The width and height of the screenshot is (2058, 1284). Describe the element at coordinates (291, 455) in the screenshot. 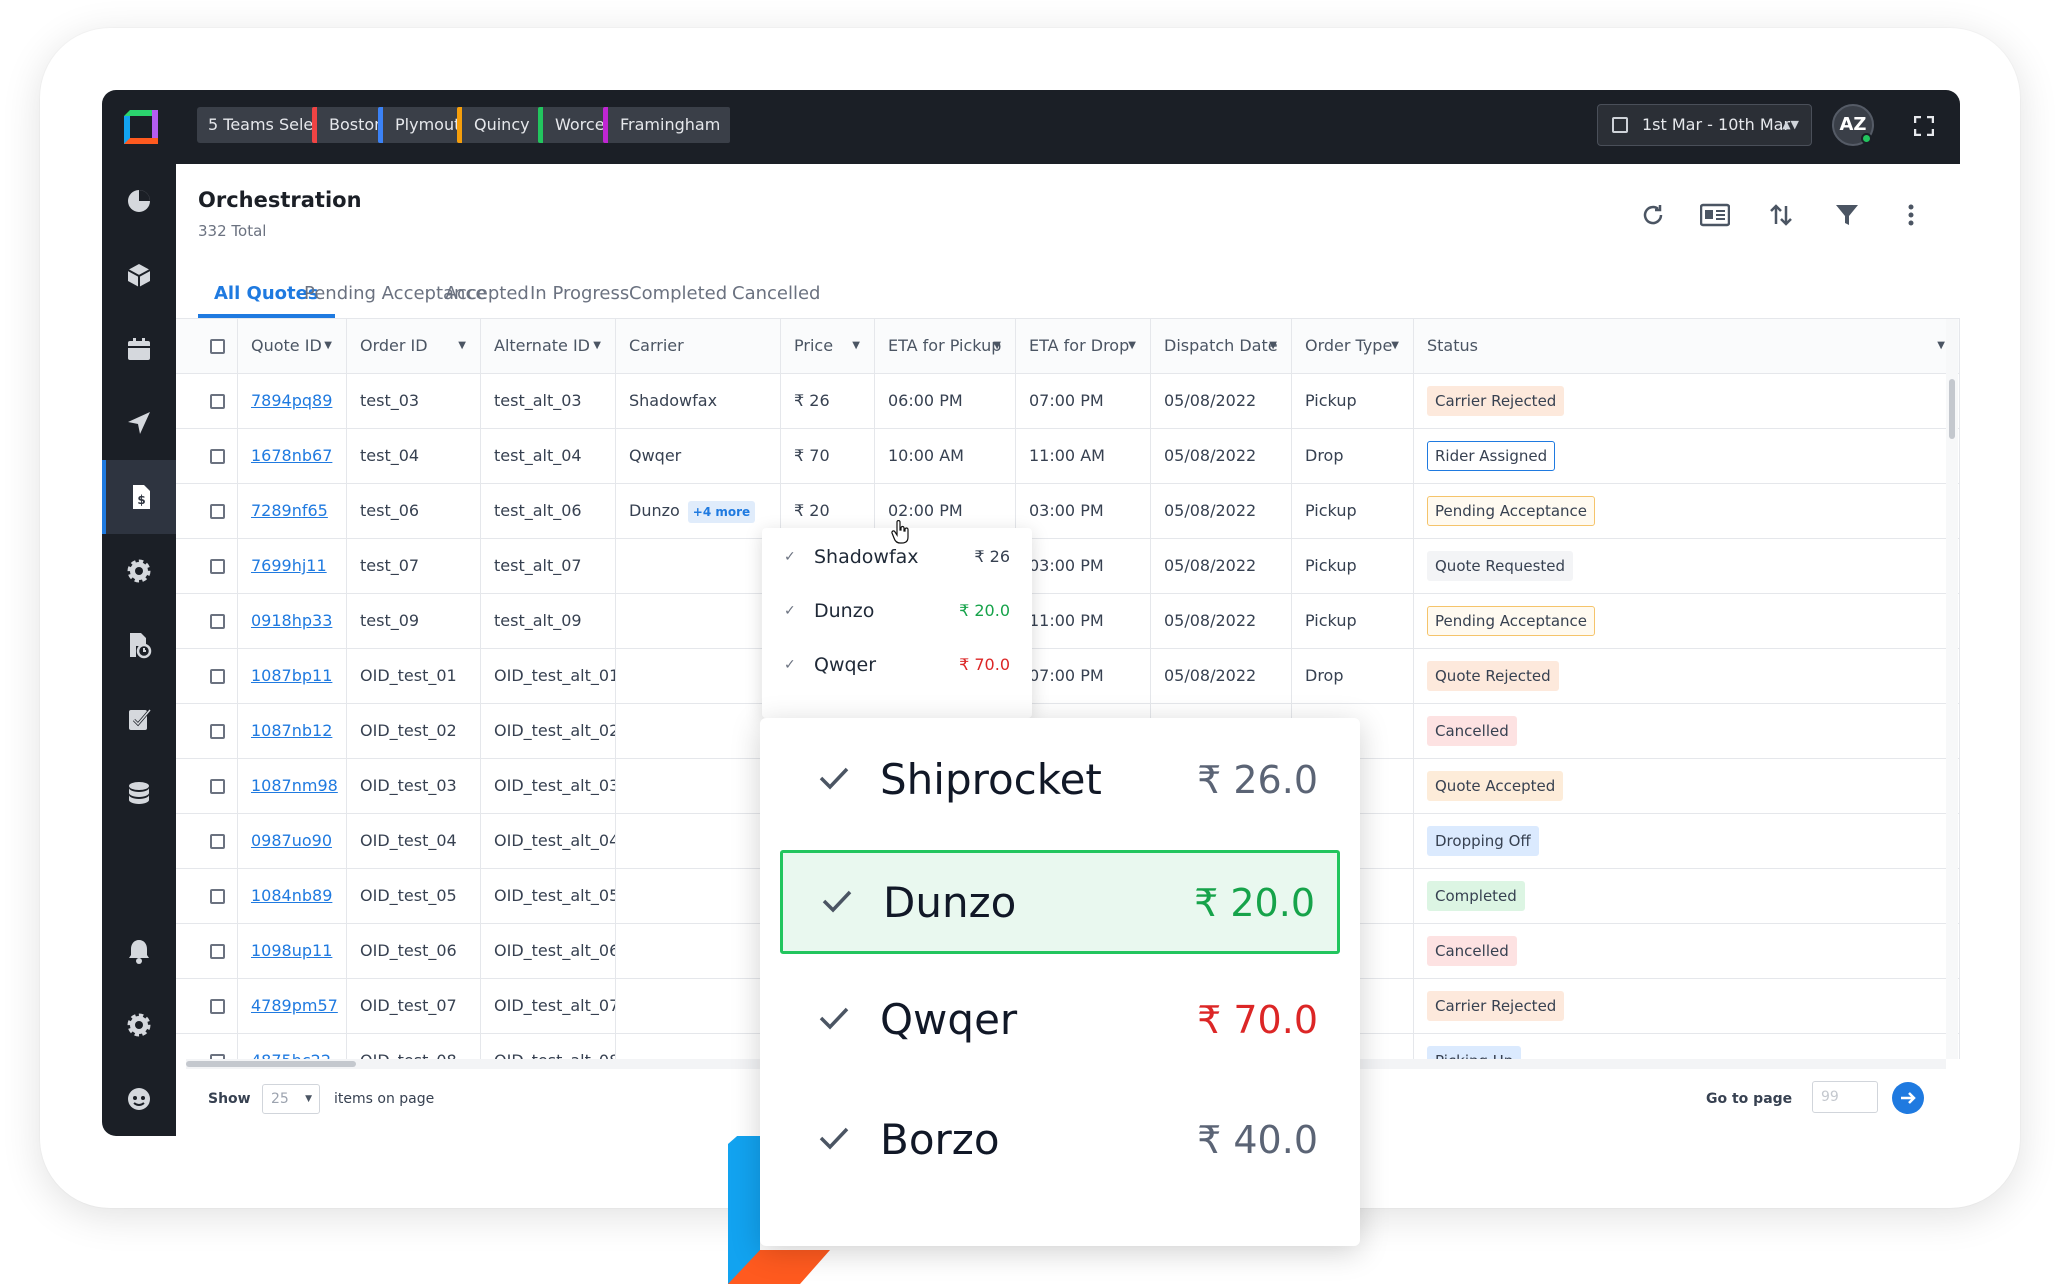

I see `quote-id-link: 1678nb67` at that location.